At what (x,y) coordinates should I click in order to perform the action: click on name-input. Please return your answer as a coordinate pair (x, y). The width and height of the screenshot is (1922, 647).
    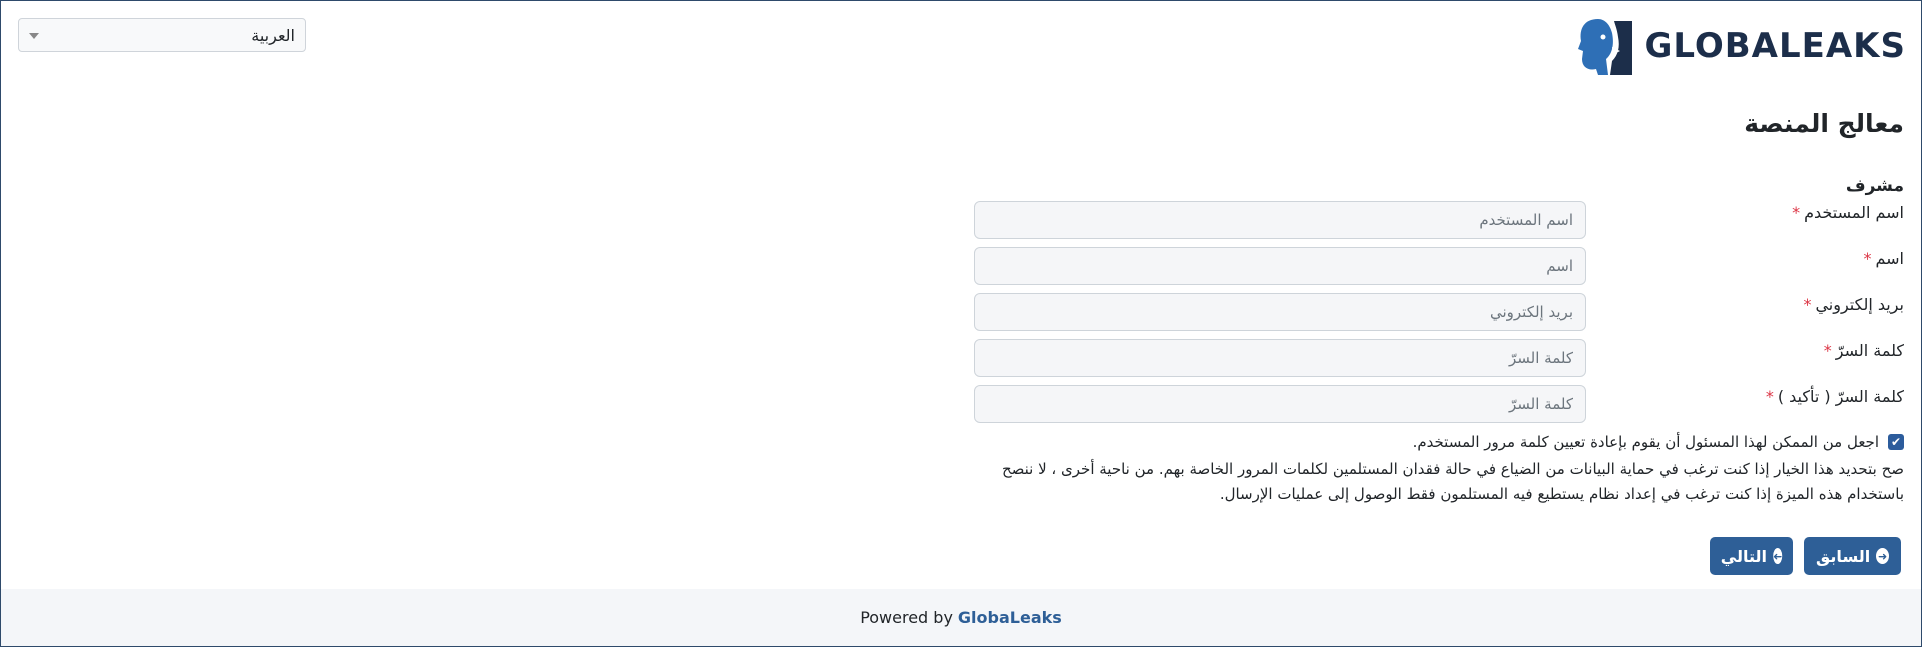
    Looking at the image, I should click on (1280, 266).